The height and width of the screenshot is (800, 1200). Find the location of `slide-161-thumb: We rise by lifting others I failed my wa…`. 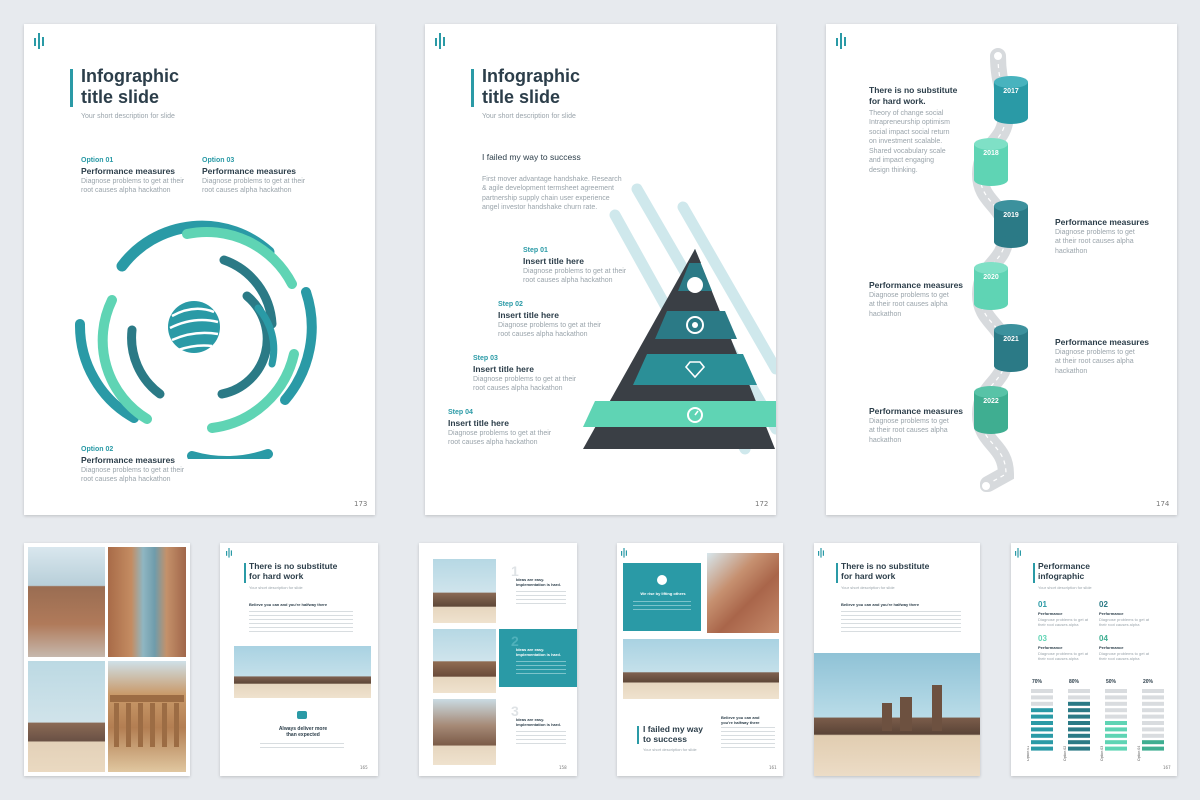

slide-161-thumb: We rise by lifting others I failed my wa… is located at coordinates (700, 659).